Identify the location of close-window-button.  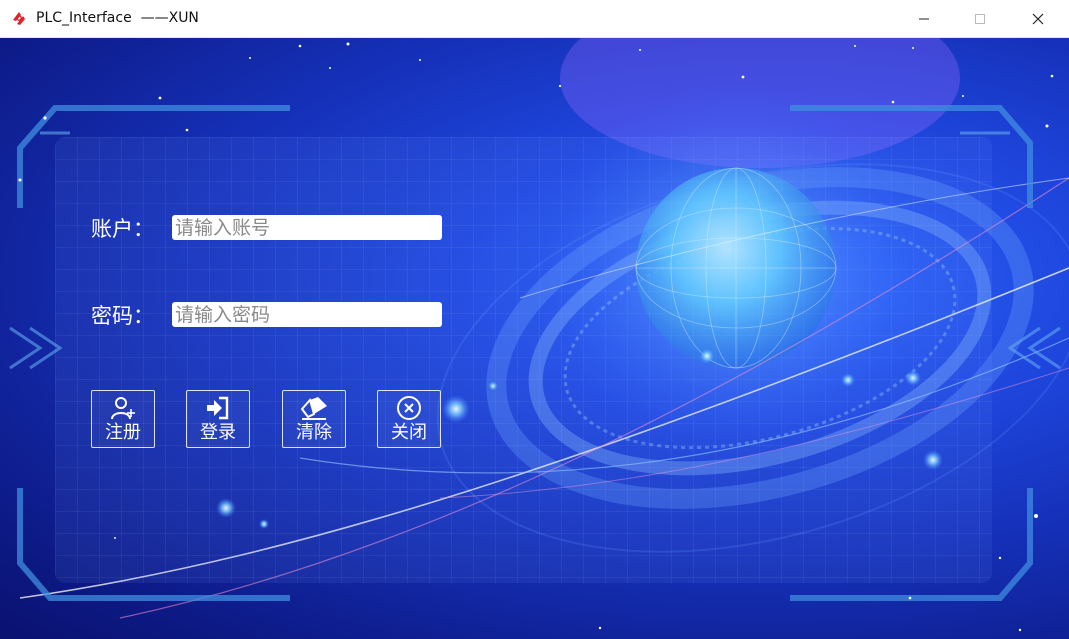
(1038, 19).